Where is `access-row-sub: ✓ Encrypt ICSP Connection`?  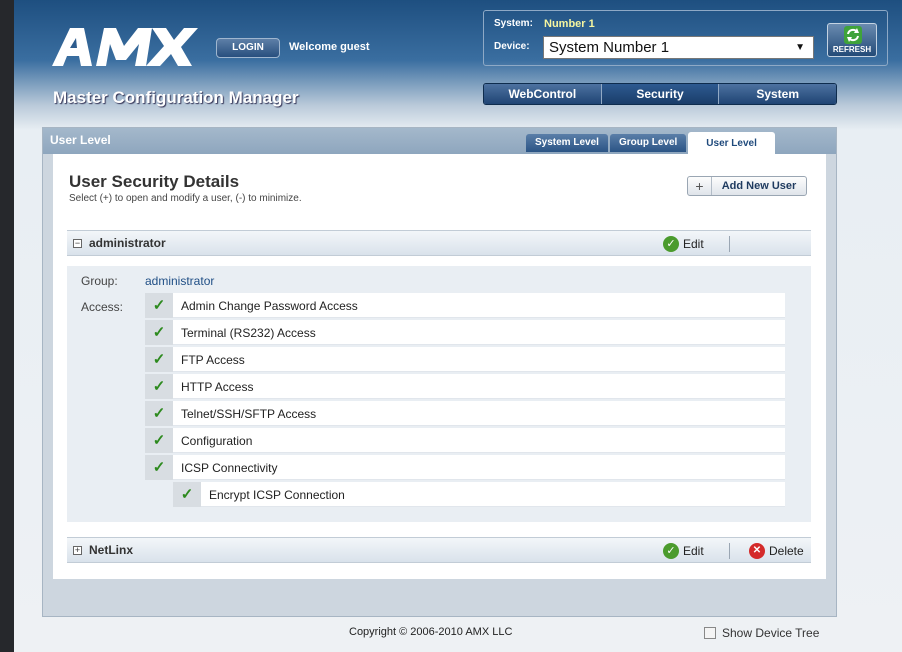
access-row-sub: ✓ Encrypt ICSP Connection is located at coordinates (479, 494).